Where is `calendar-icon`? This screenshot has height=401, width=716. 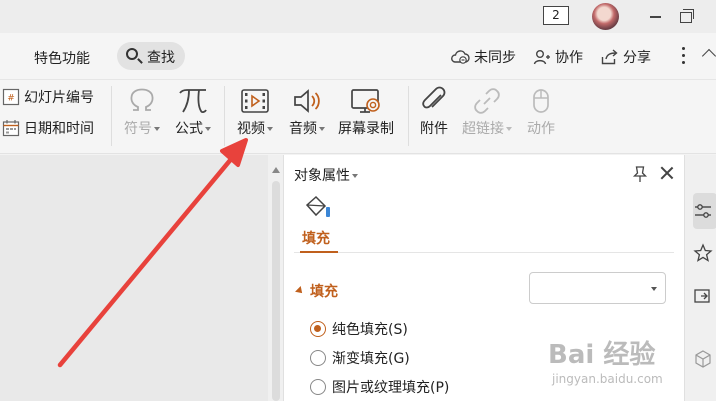
calendar-icon is located at coordinates (11, 128).